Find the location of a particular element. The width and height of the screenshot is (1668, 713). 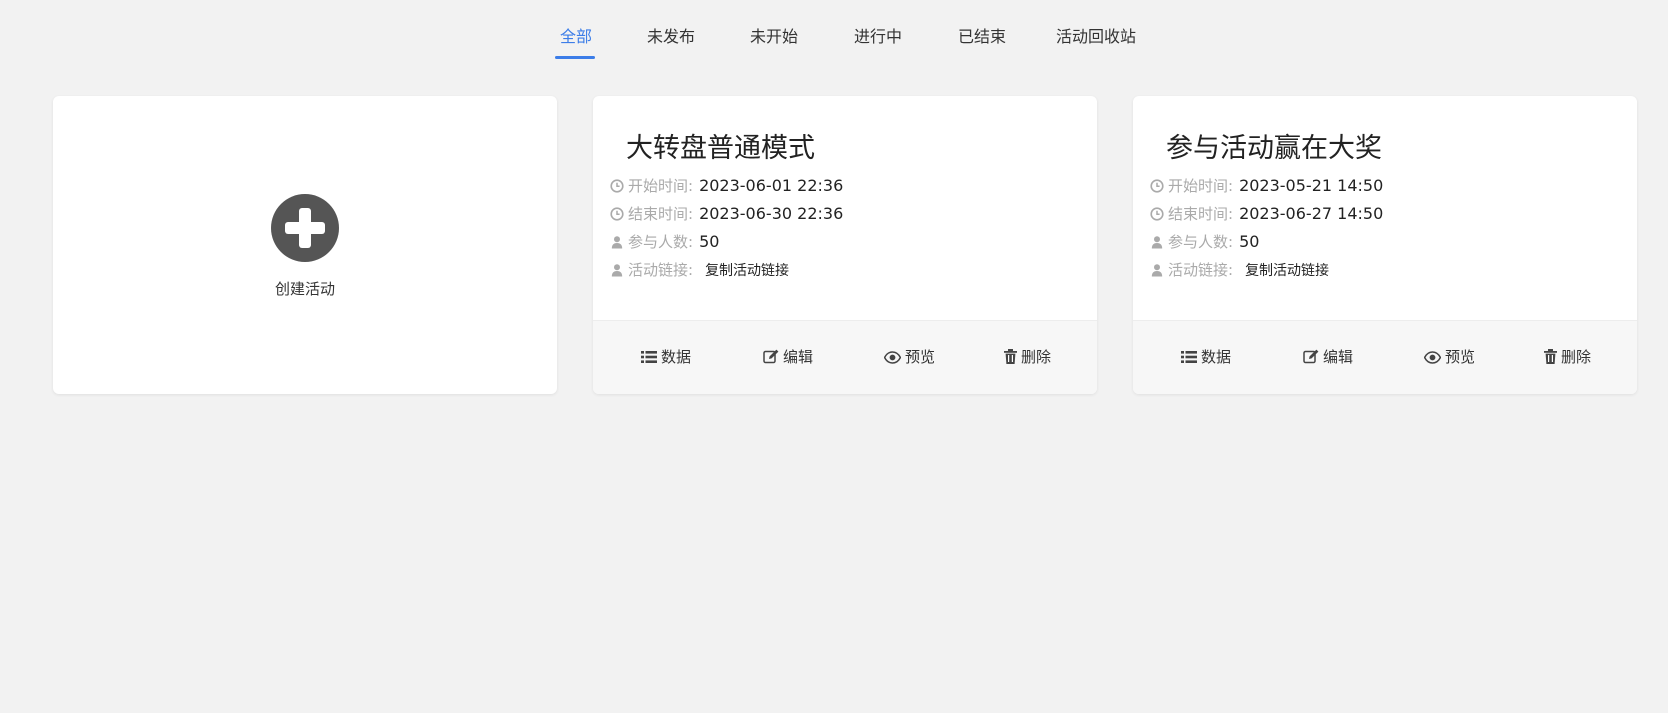

tab-all: 全部 is located at coordinates (576, 37).